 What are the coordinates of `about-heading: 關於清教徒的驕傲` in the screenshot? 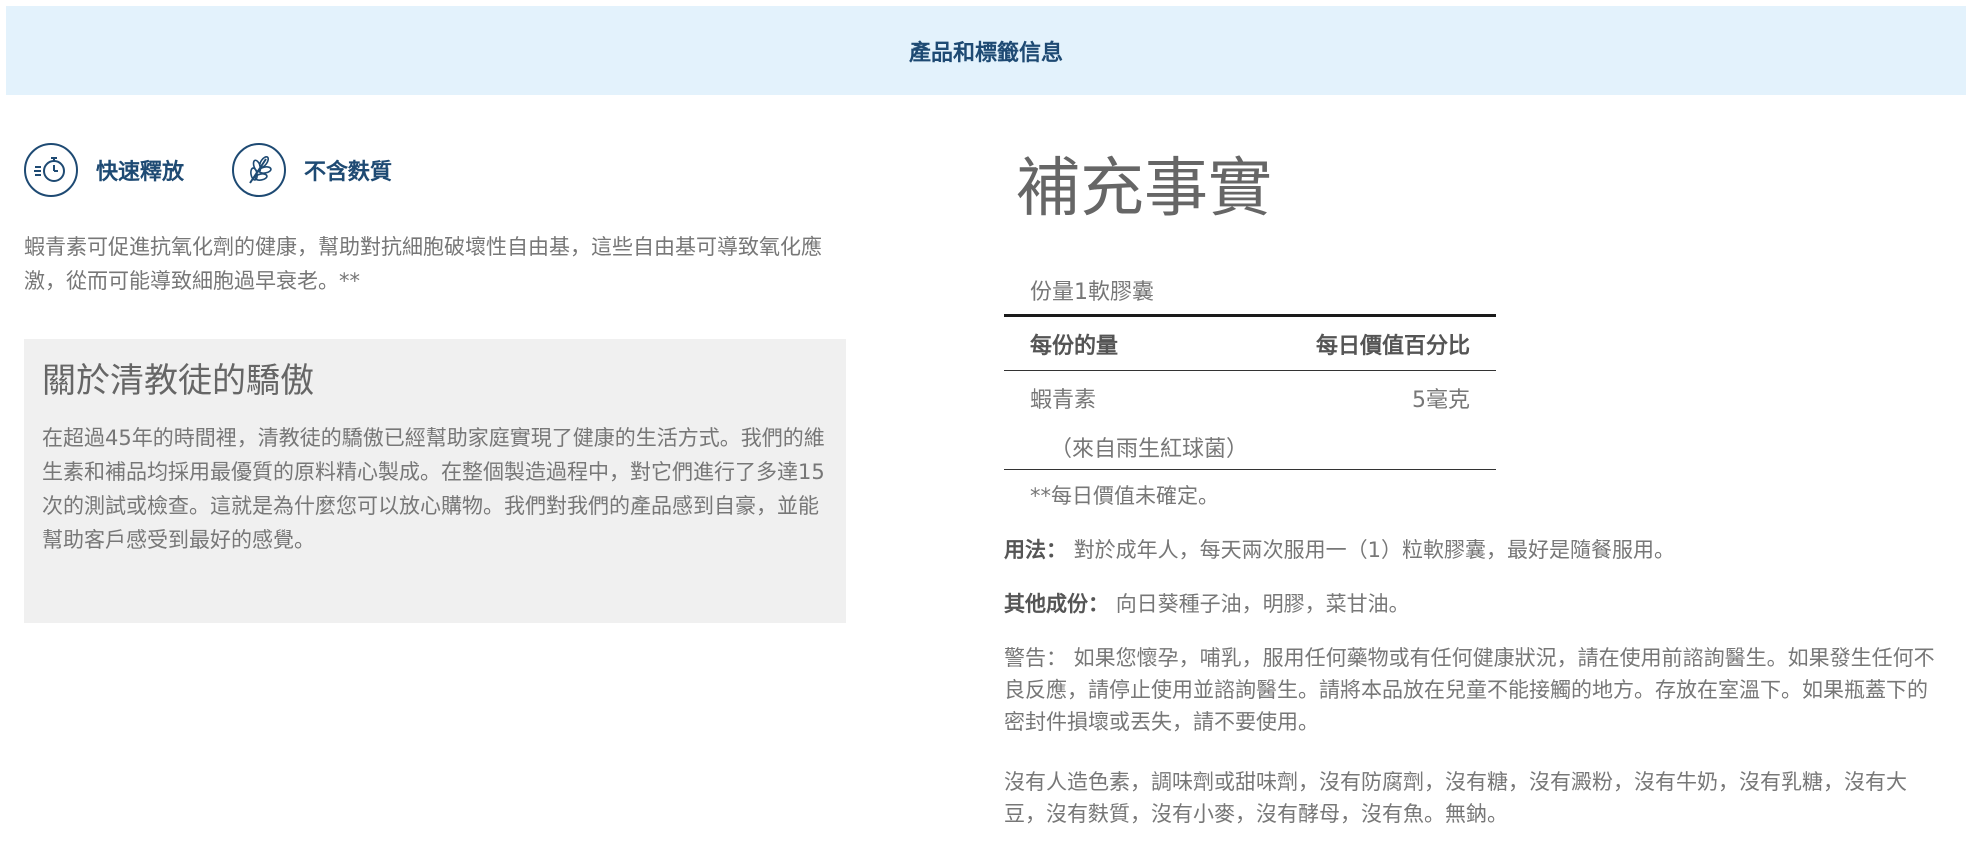 It's located at (178, 381).